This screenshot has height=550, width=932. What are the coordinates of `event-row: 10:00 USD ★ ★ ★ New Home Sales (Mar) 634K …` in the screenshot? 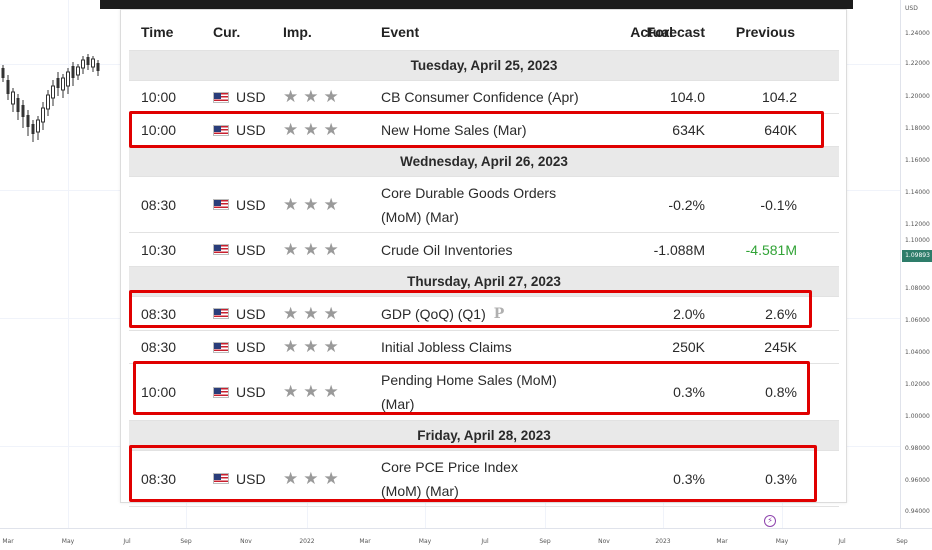 It's located at (484, 130).